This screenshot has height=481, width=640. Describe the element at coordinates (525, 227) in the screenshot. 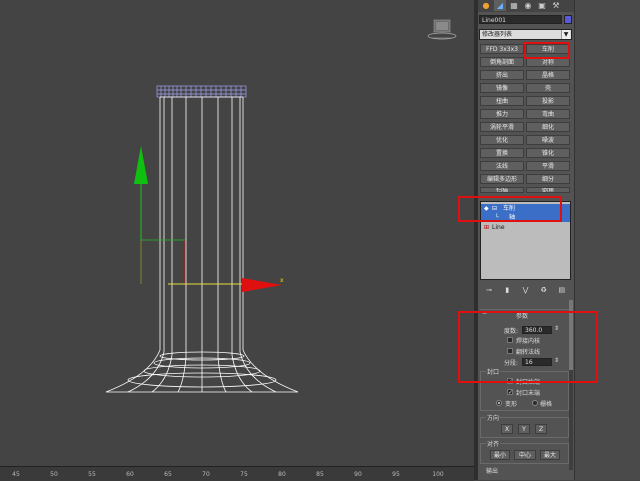

I see `stack-item-line: ⊞ Line` at that location.